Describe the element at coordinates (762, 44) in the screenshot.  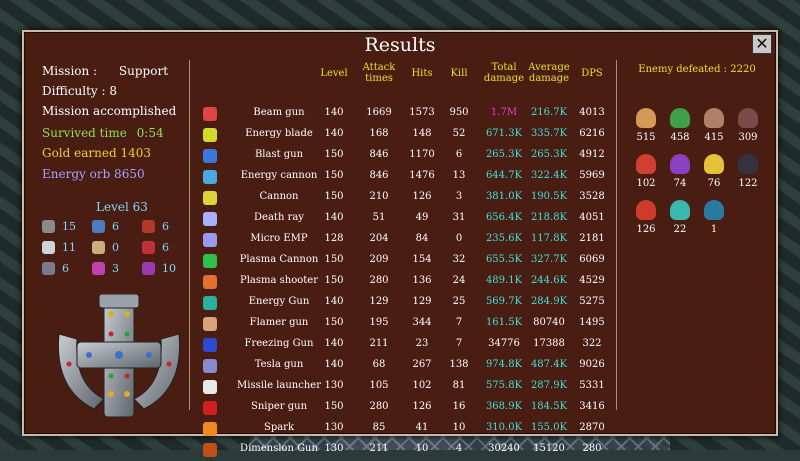
I see `close-button: ✕` at that location.